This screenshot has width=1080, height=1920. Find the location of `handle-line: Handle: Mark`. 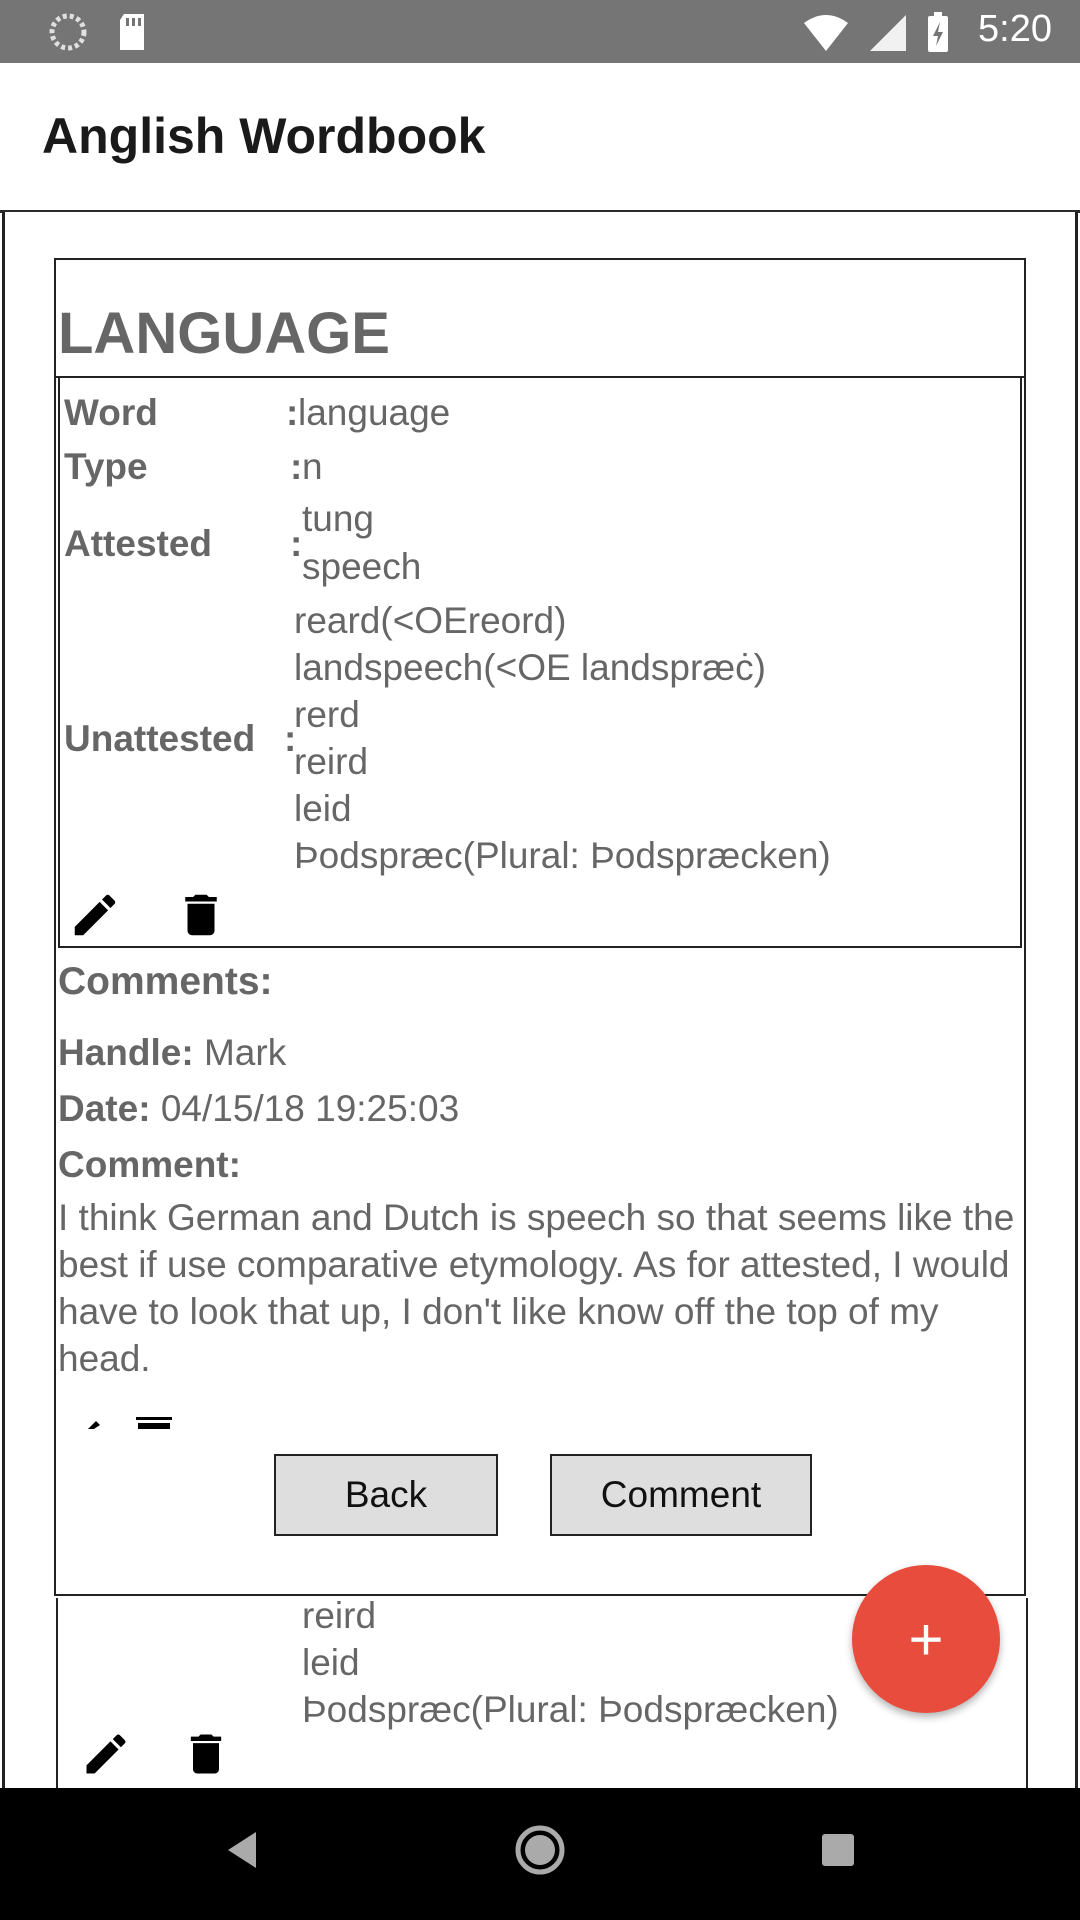

handle-line: Handle: Mark is located at coordinates (541, 1053).